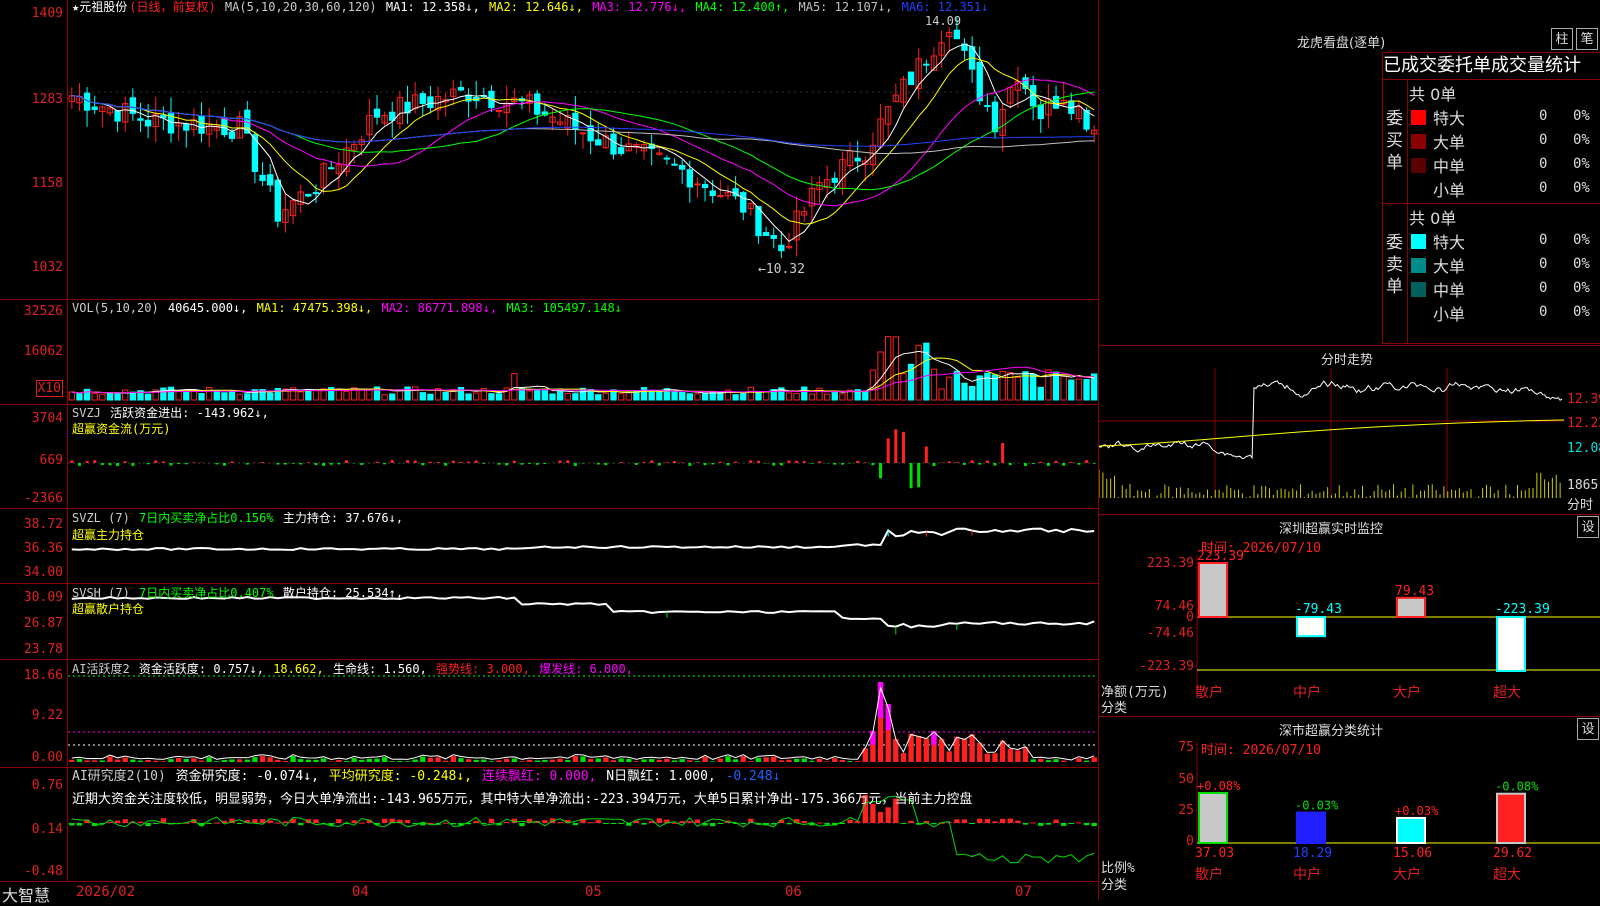  I want to click on ai-activity-chart, so click(583, 714).